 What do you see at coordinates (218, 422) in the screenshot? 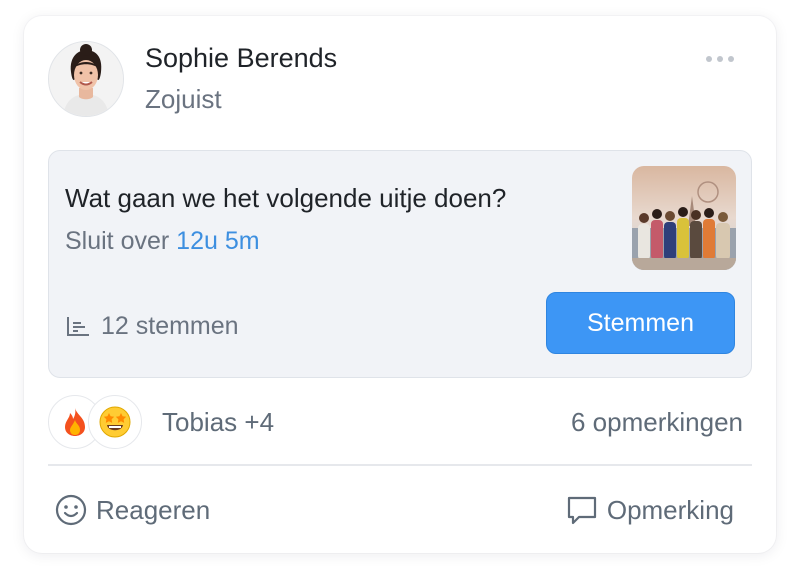
I see `reactors-summary: Tobias +4` at bounding box center [218, 422].